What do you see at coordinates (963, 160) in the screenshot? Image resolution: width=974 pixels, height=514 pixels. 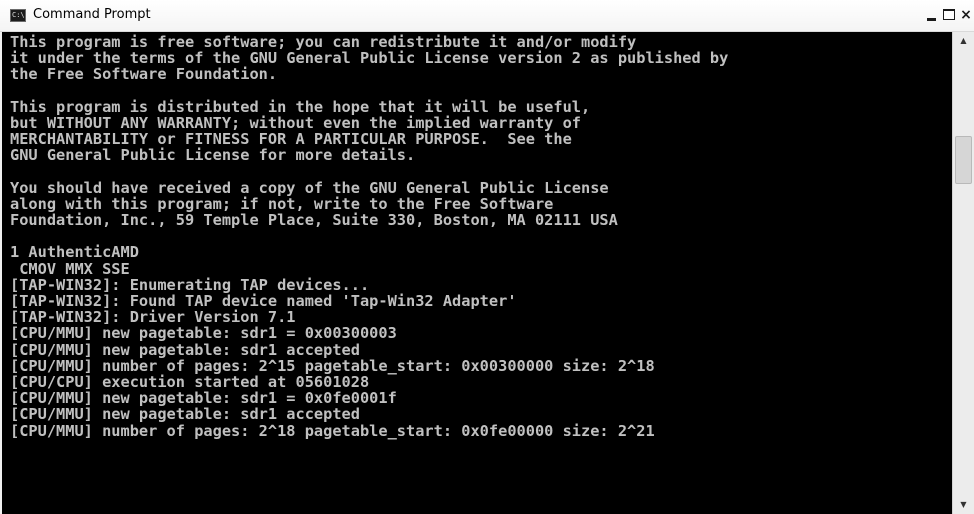 I see `scroll-thumb` at bounding box center [963, 160].